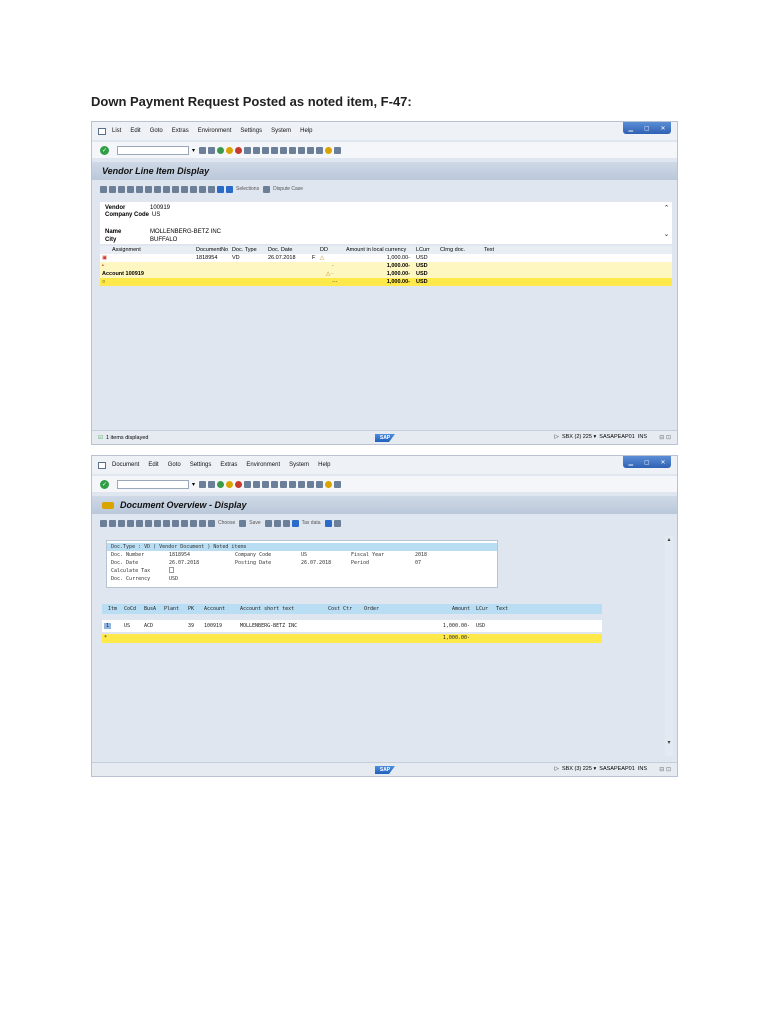 This screenshot has width=768, height=1024. Describe the element at coordinates (352, 638) in the screenshot. I see `table-row: * 1,000.00-` at that location.